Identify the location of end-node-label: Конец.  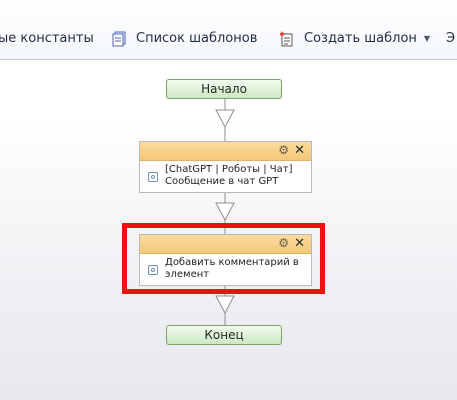
(224, 335).